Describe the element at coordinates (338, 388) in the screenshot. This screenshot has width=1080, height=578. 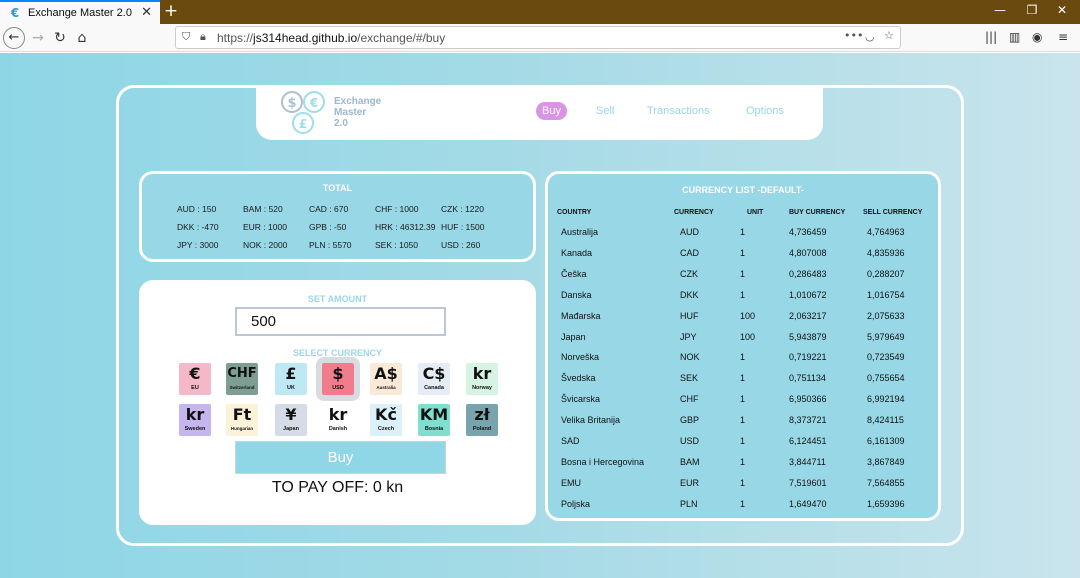
I see `currency-name: USD` at that location.